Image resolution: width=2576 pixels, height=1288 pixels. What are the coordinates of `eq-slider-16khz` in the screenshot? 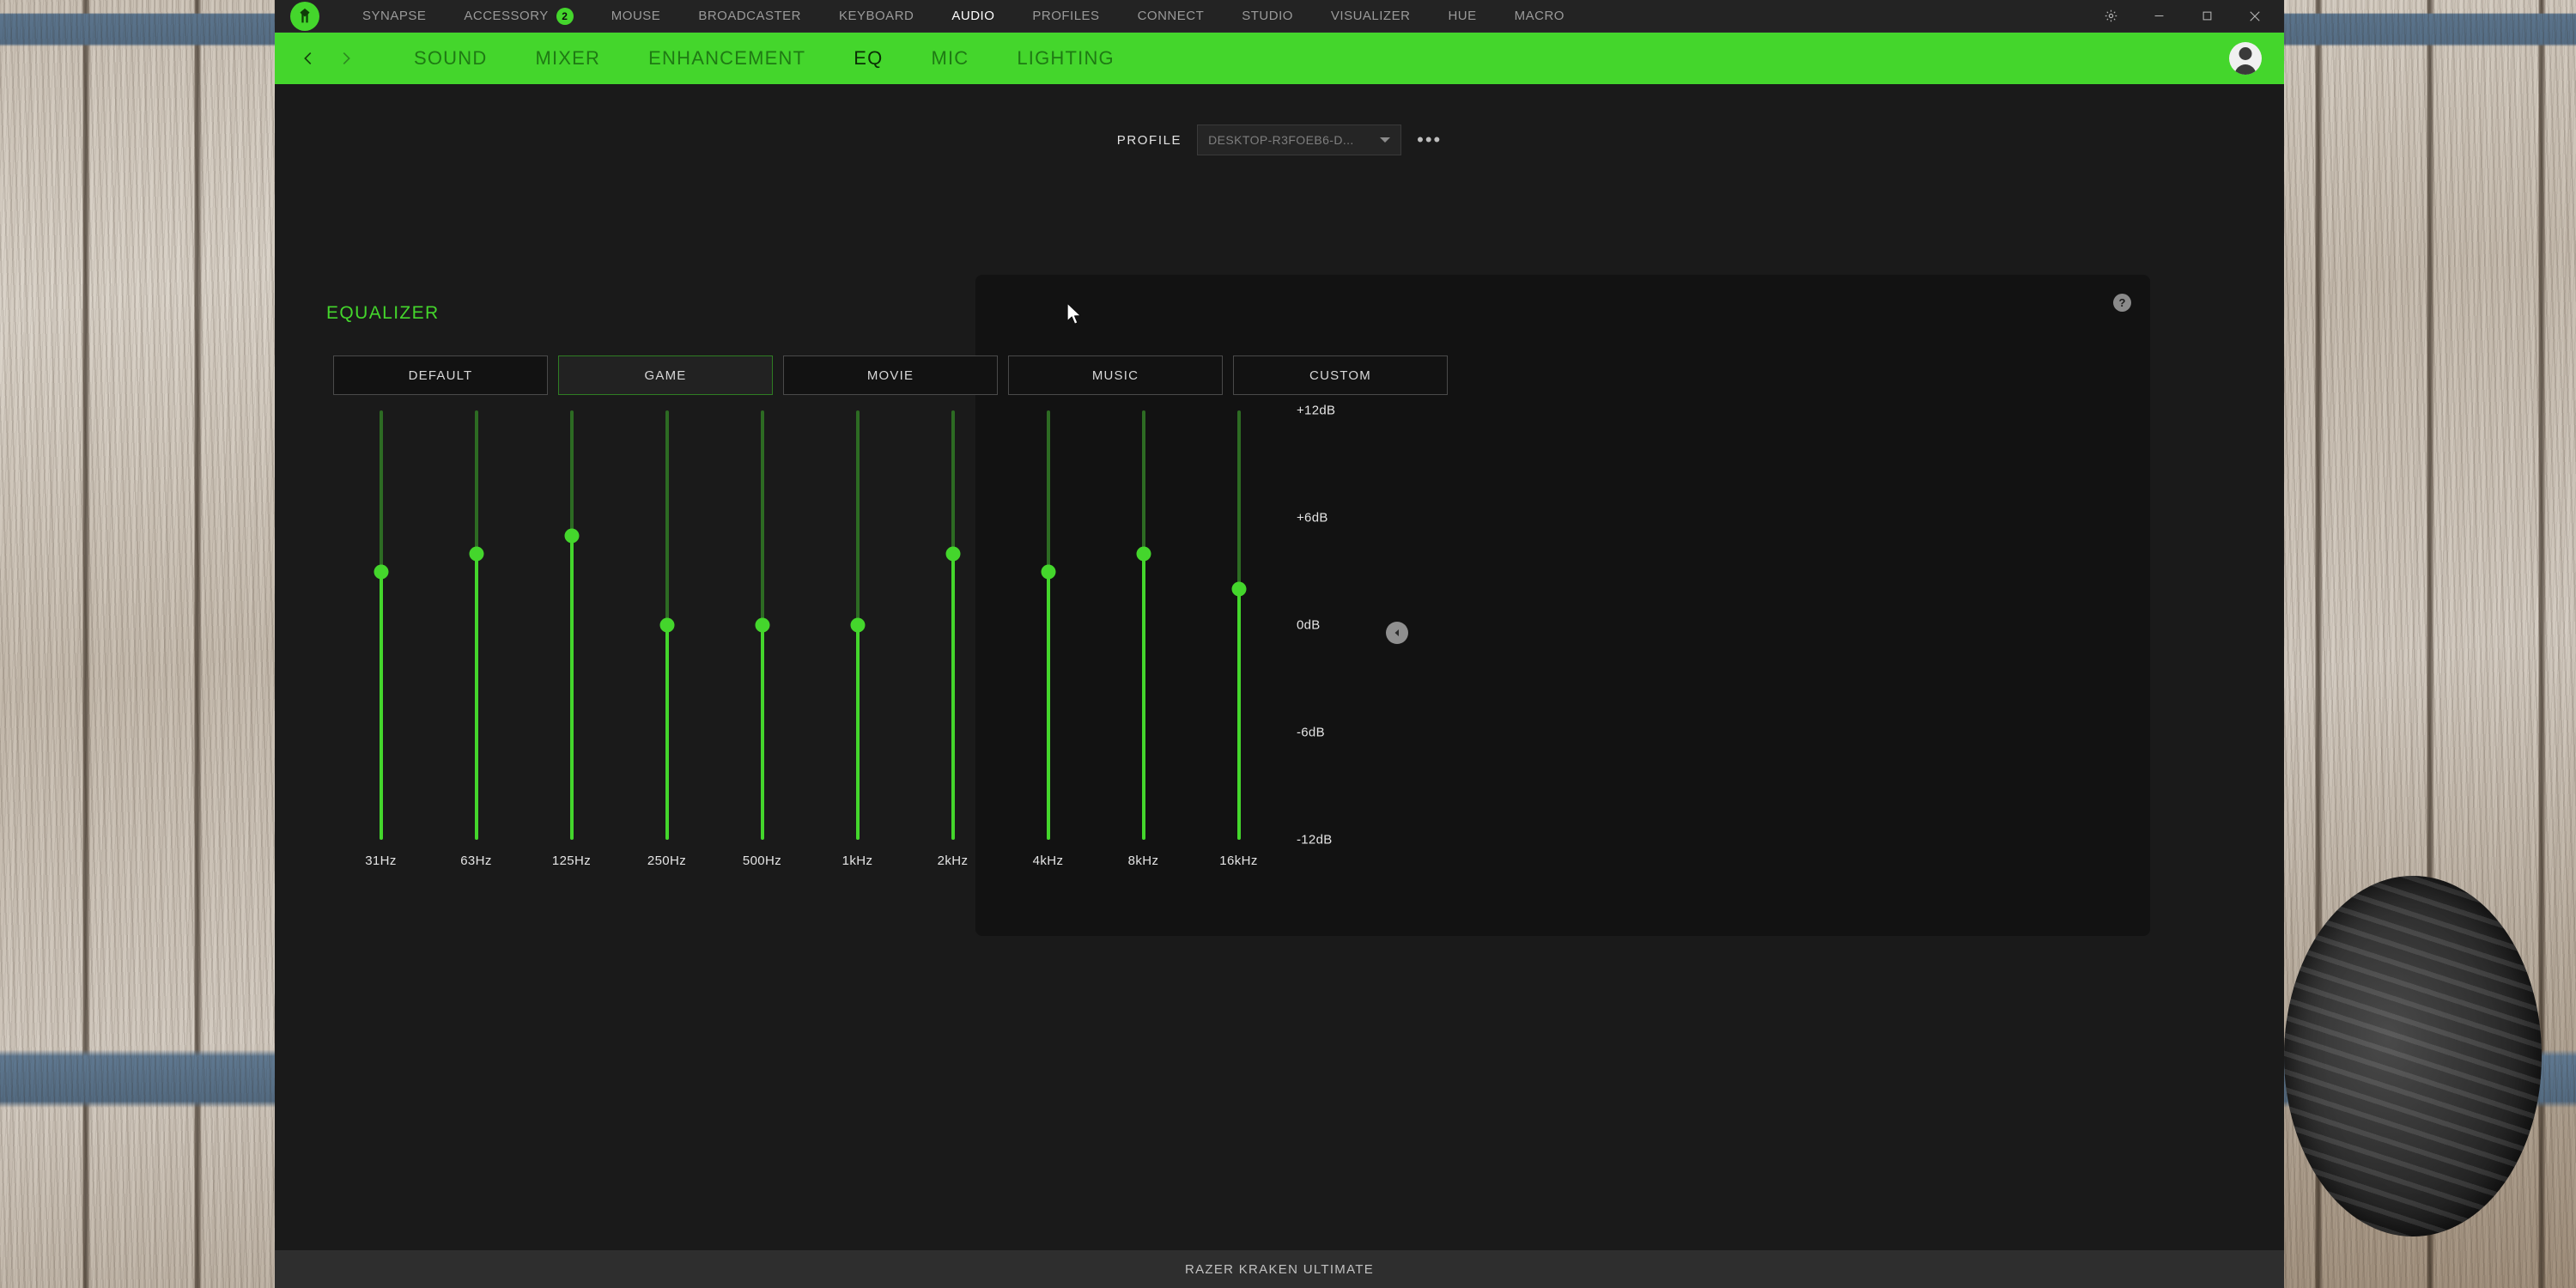 It's located at (1239, 625).